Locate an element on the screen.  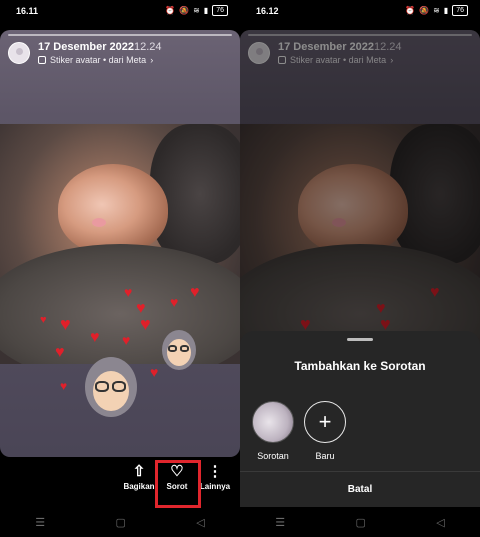
chevron-right-icon: › is located at coordinates (152, 60).